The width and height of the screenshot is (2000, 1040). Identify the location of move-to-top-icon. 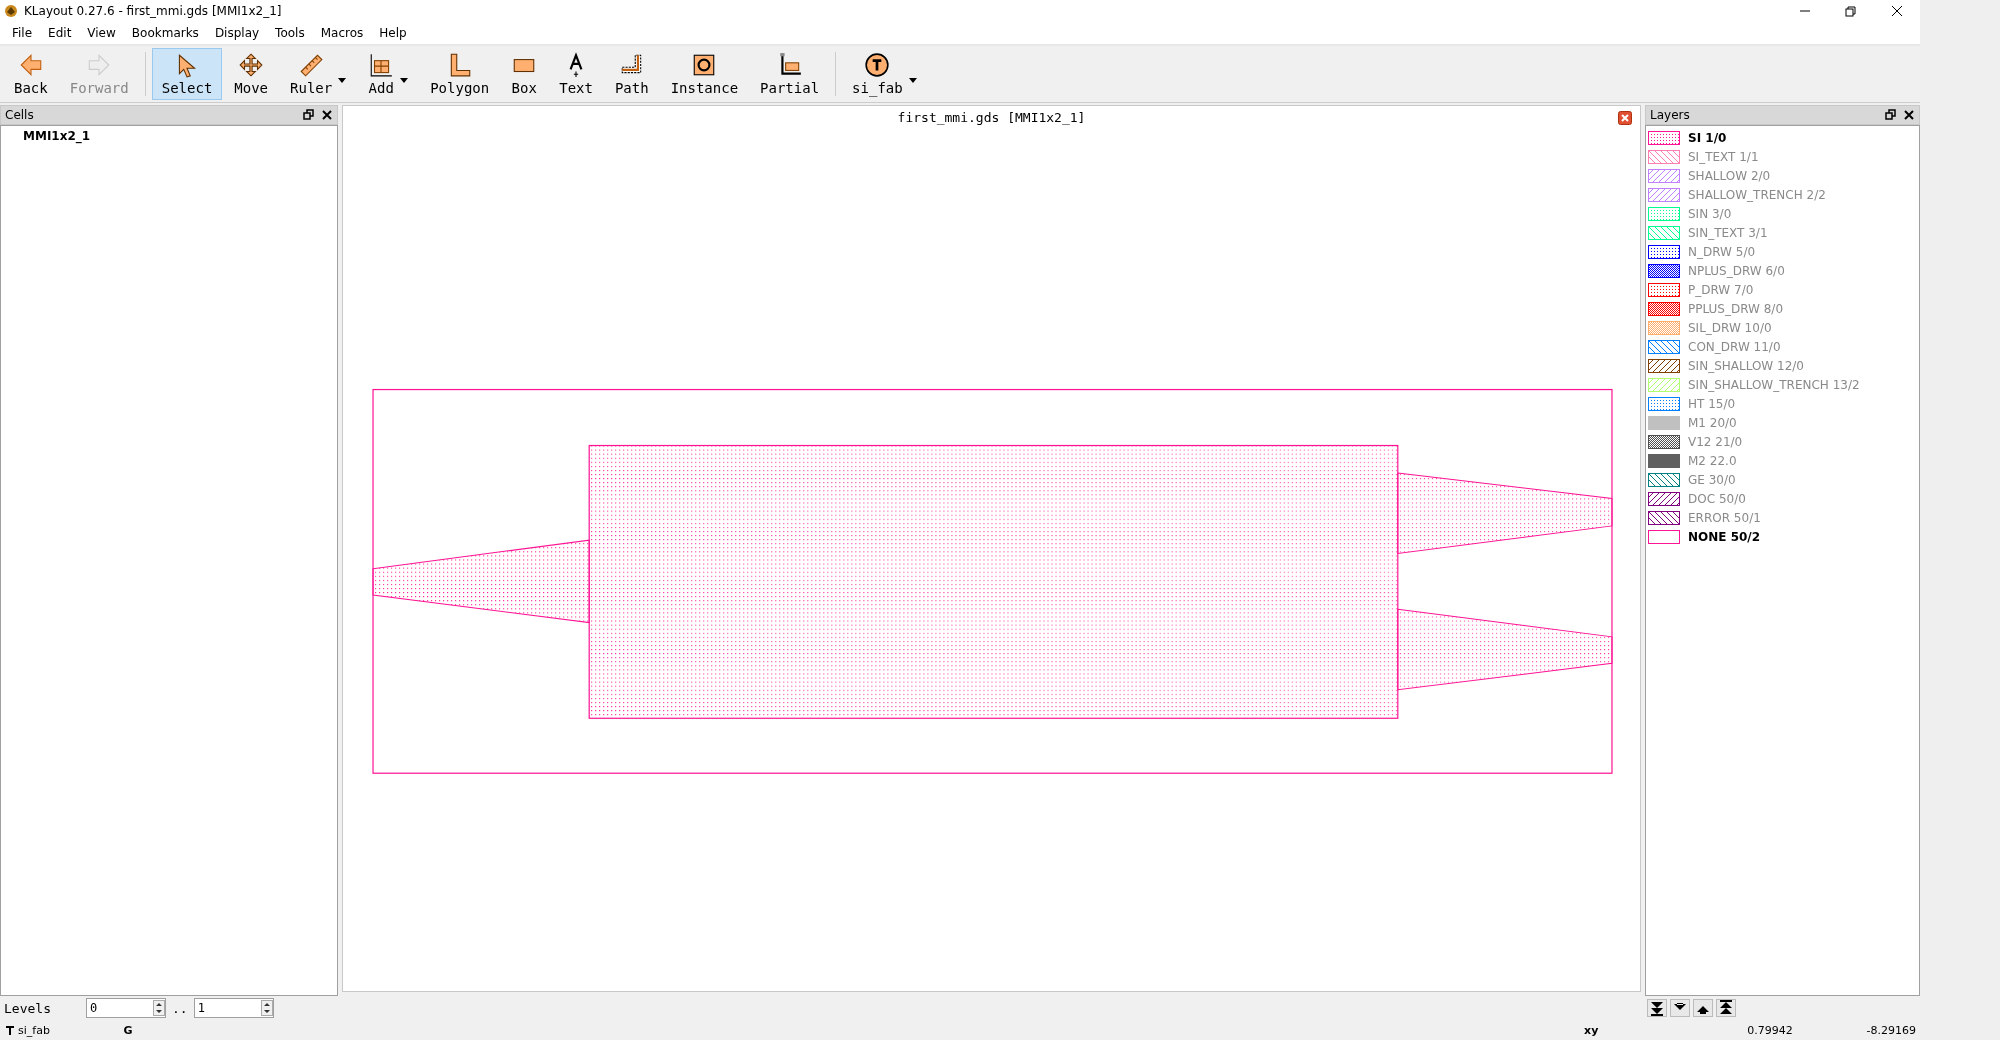
(1726, 1008).